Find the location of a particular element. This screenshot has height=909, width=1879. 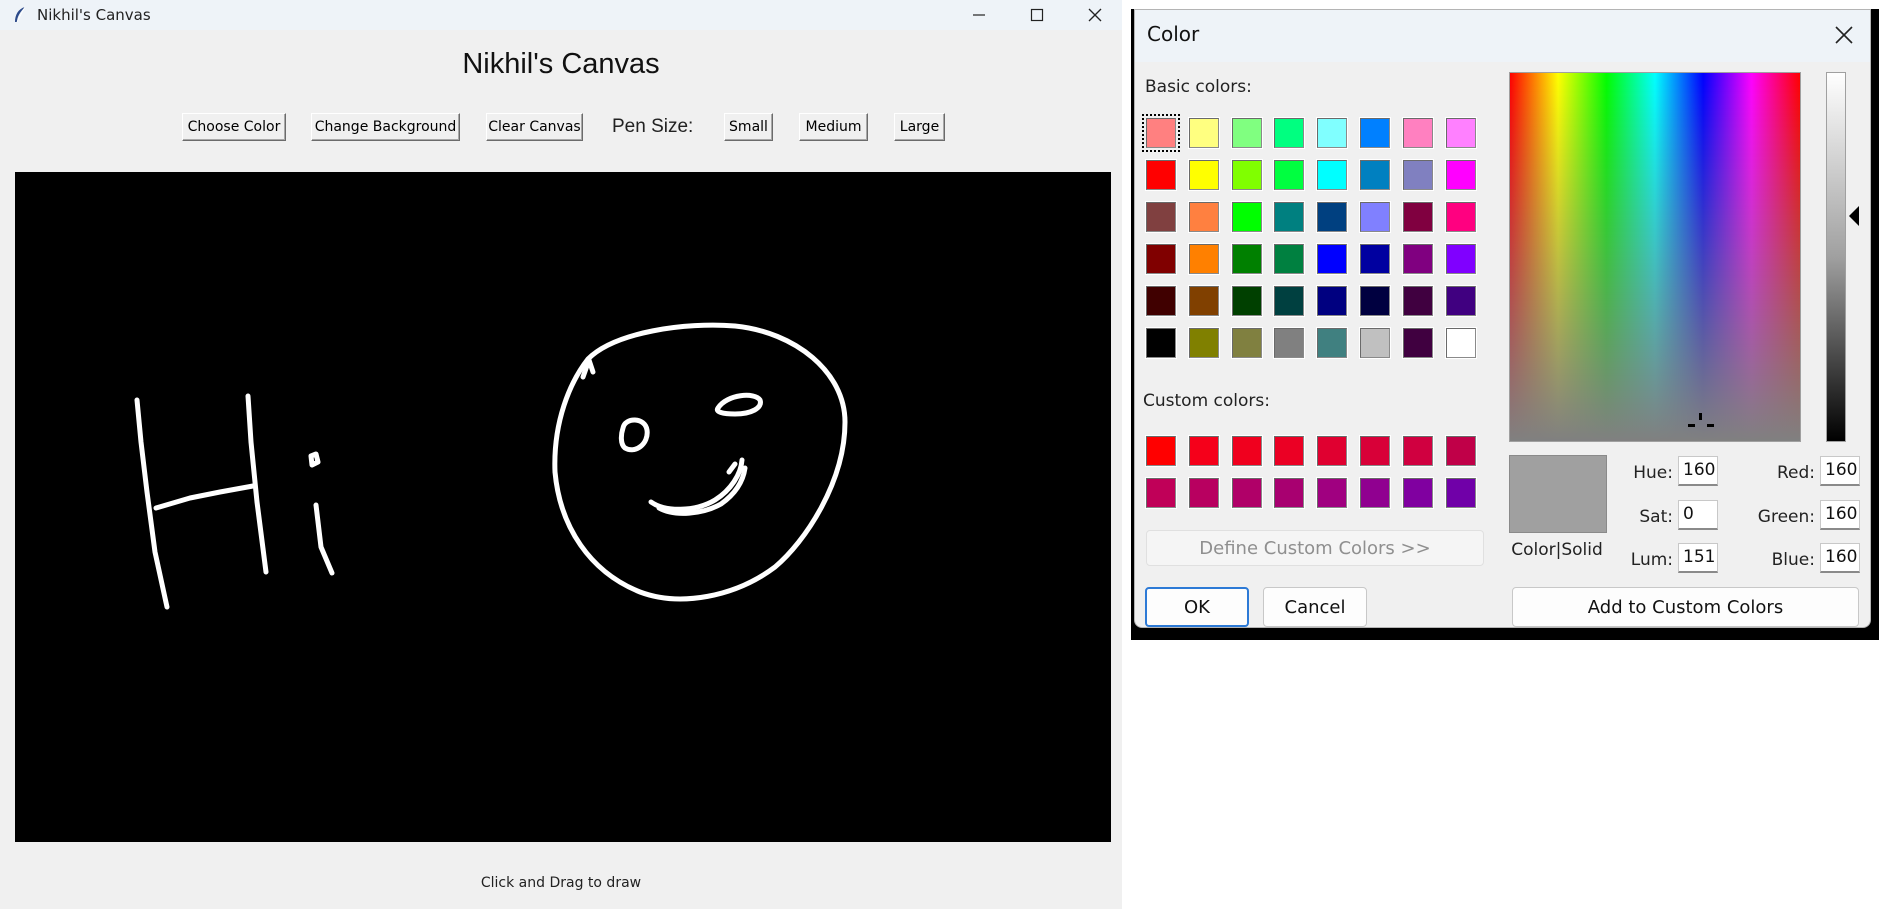

pen-size-label: Pen Size: is located at coordinates (653, 126).